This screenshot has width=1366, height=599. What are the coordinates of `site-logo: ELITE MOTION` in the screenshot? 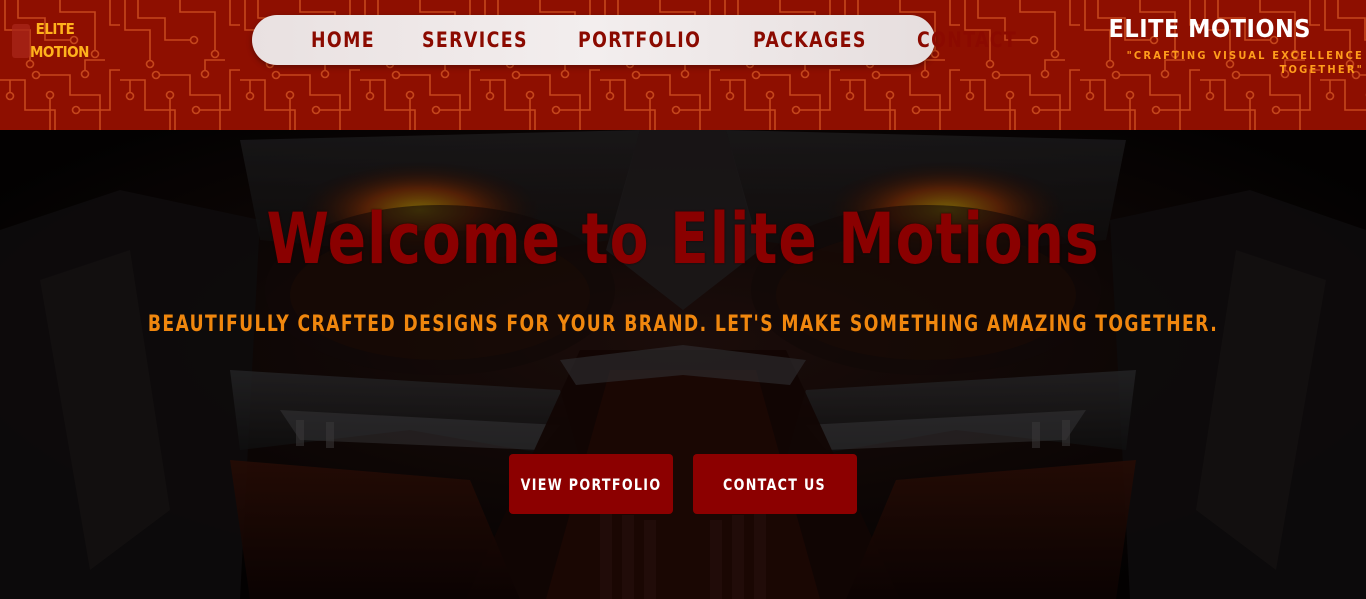 It's located at (49, 42).